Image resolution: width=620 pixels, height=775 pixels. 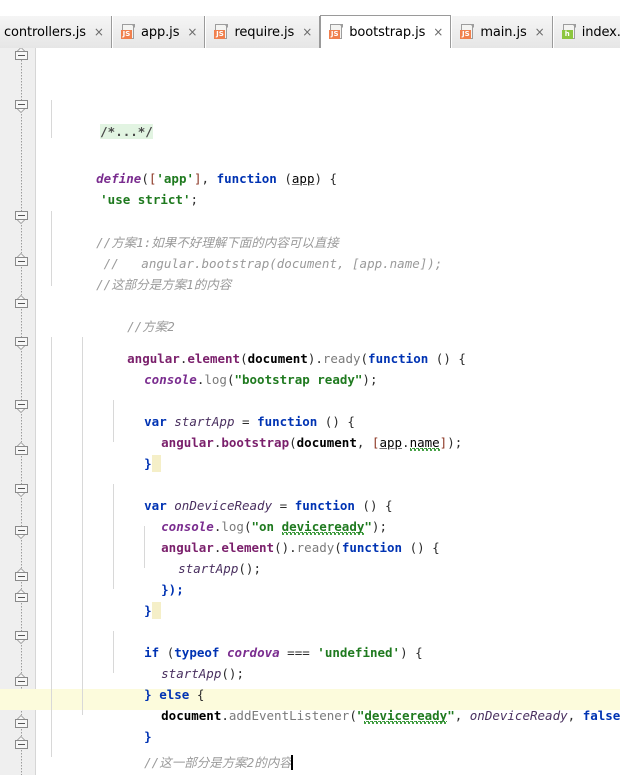 What do you see at coordinates (208, 568) in the screenshot?
I see `token-local-startapp: startApp` at bounding box center [208, 568].